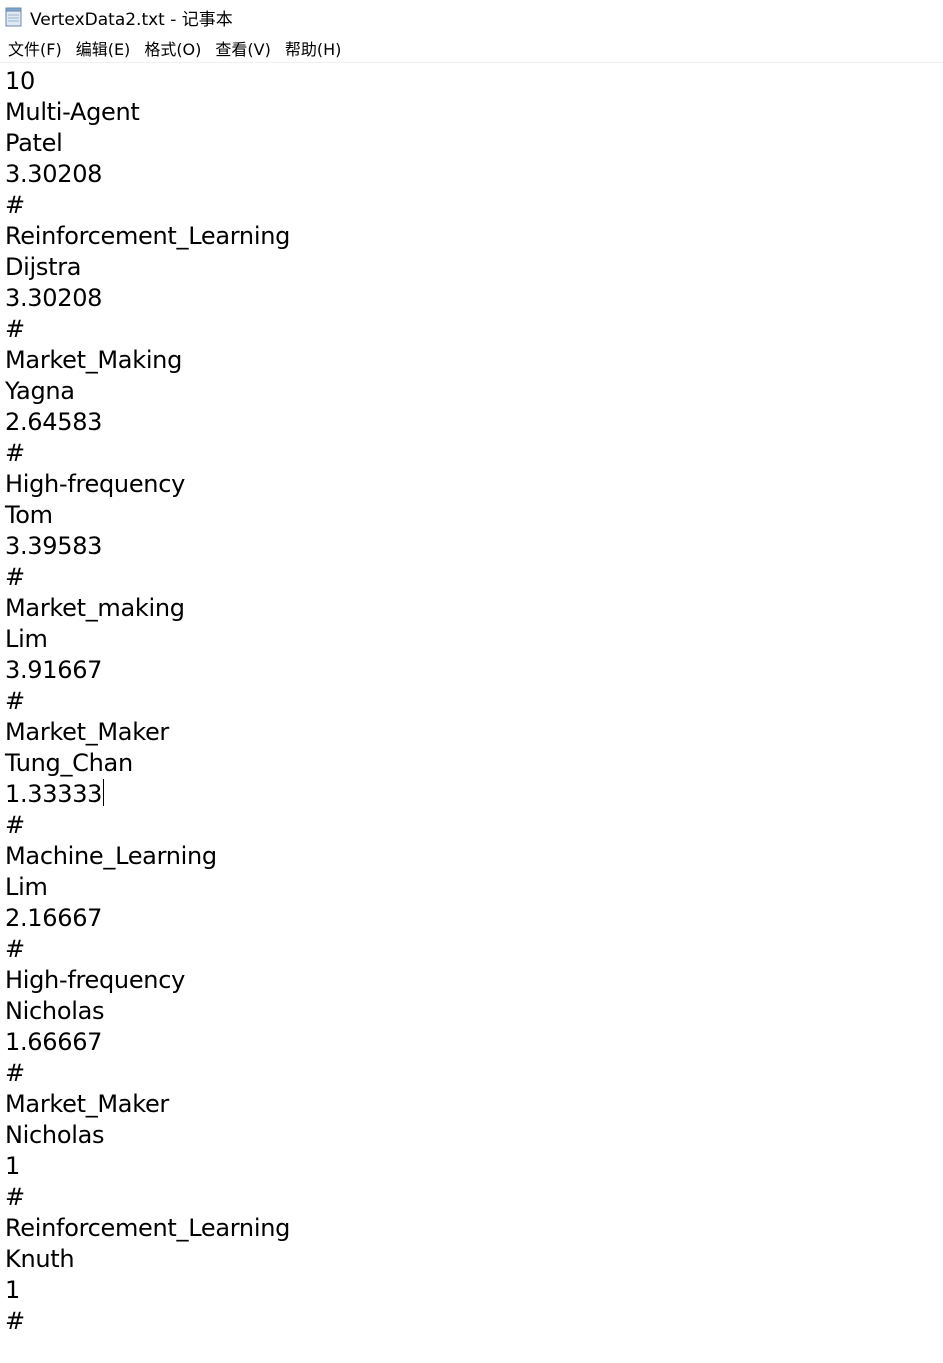 The width and height of the screenshot is (943, 1363). Describe the element at coordinates (14, 17) in the screenshot. I see `notepad-icon` at that location.